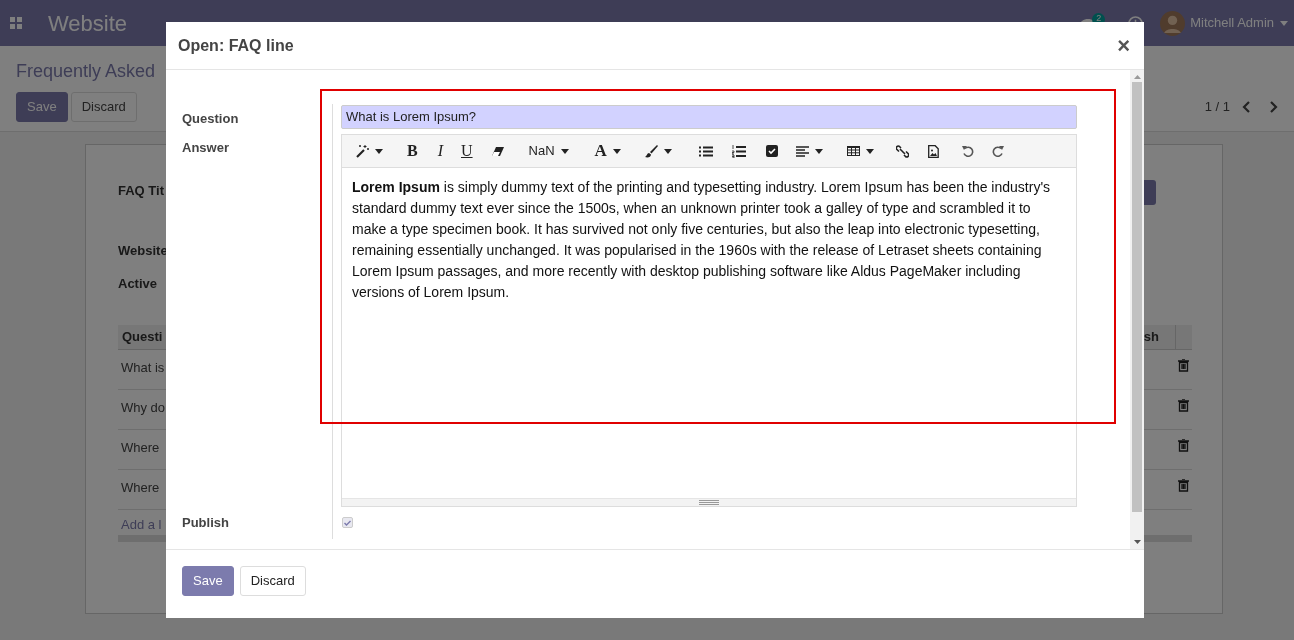 The width and height of the screenshot is (1294, 640). What do you see at coordinates (143, 250) in the screenshot?
I see `field-label: Website` at bounding box center [143, 250].